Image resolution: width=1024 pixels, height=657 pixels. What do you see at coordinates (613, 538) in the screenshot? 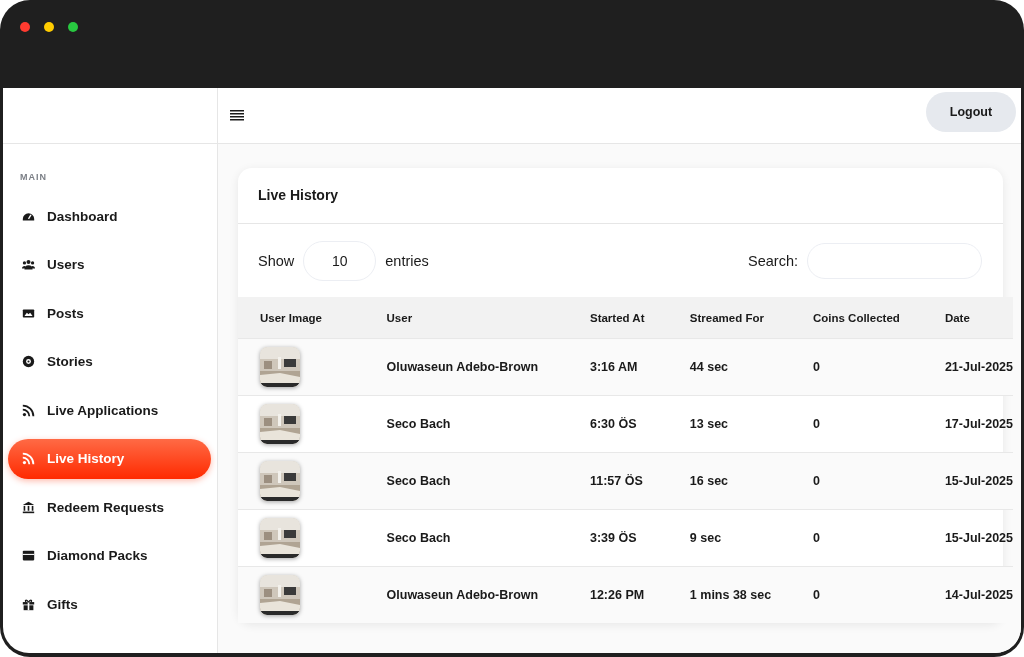
I see `table-cell: 3:39 ÖS` at bounding box center [613, 538].